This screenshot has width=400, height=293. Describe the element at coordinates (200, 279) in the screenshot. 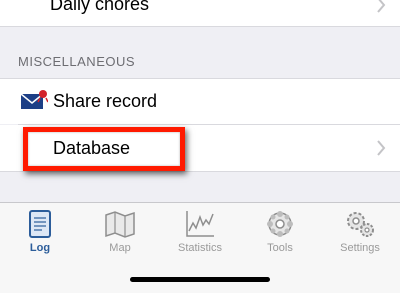

I see `home-indicator` at that location.